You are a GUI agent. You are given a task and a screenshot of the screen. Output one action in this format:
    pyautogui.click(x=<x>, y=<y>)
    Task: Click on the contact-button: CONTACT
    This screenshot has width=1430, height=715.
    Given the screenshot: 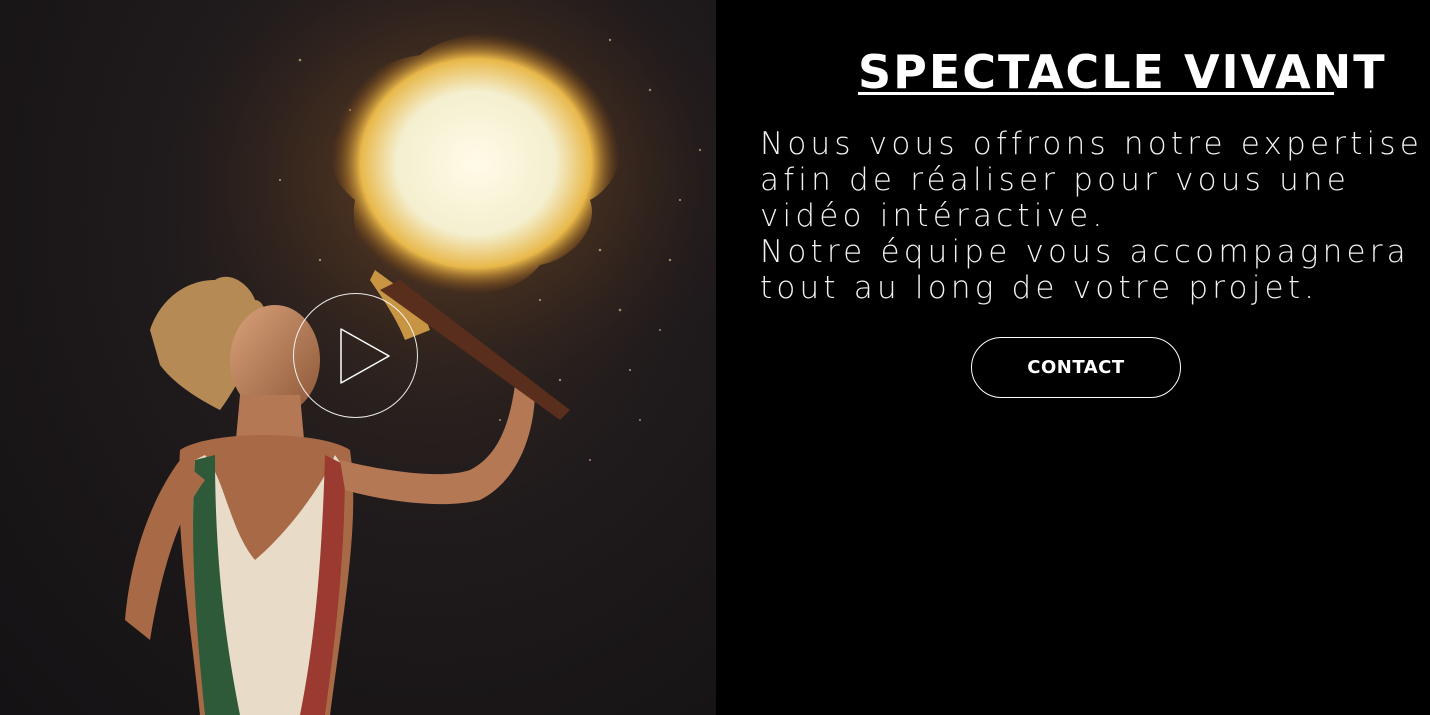 What is the action you would take?
    pyautogui.click(x=1076, y=367)
    